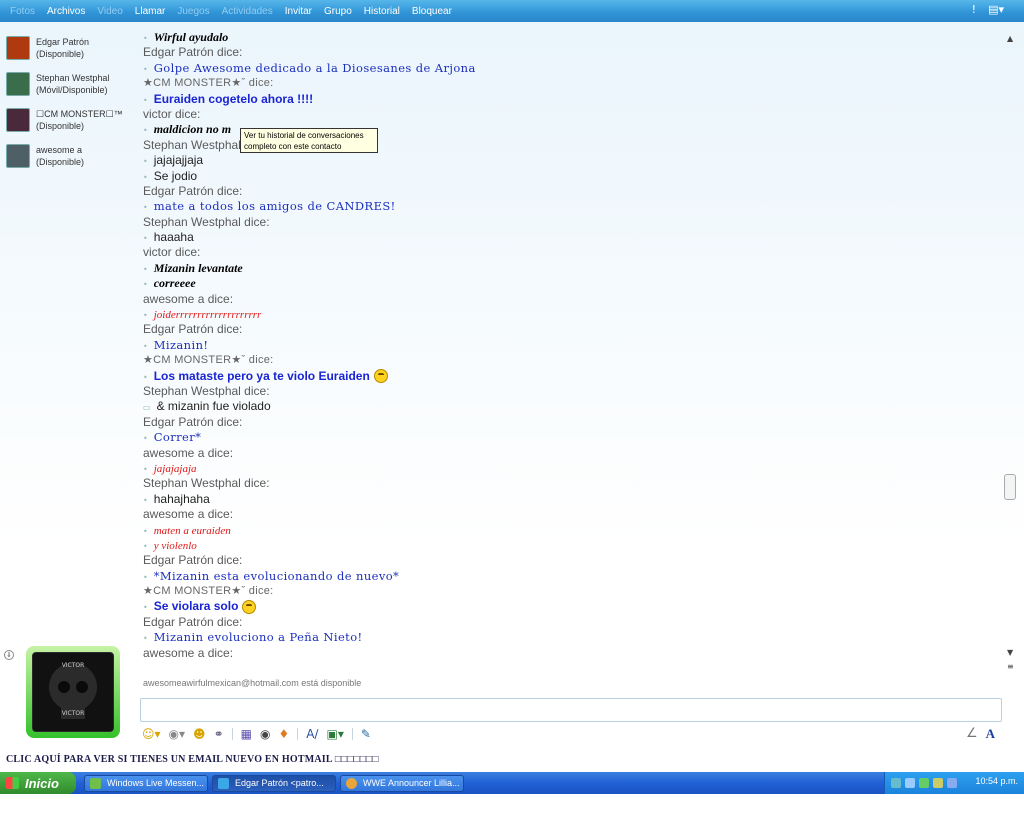 The height and width of the screenshot is (819, 1024). Describe the element at coordinates (896, 783) in the screenshot. I see `tray-arrow-icon` at that location.